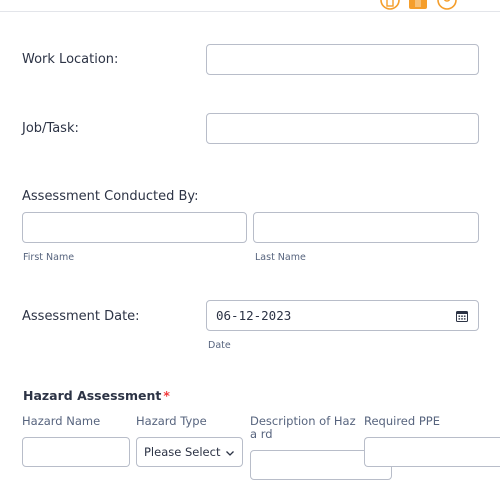 This screenshot has height=484, width=500. What do you see at coordinates (134, 227) in the screenshot?
I see `first-name-input` at bounding box center [134, 227].